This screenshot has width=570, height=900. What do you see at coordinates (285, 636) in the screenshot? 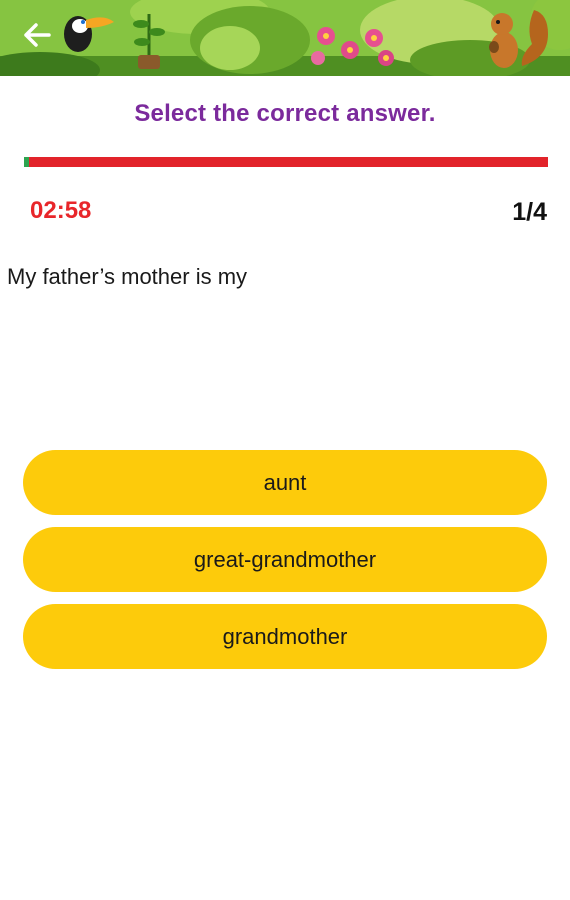
I see `answer-option-grandmother: grandmother` at bounding box center [285, 636].